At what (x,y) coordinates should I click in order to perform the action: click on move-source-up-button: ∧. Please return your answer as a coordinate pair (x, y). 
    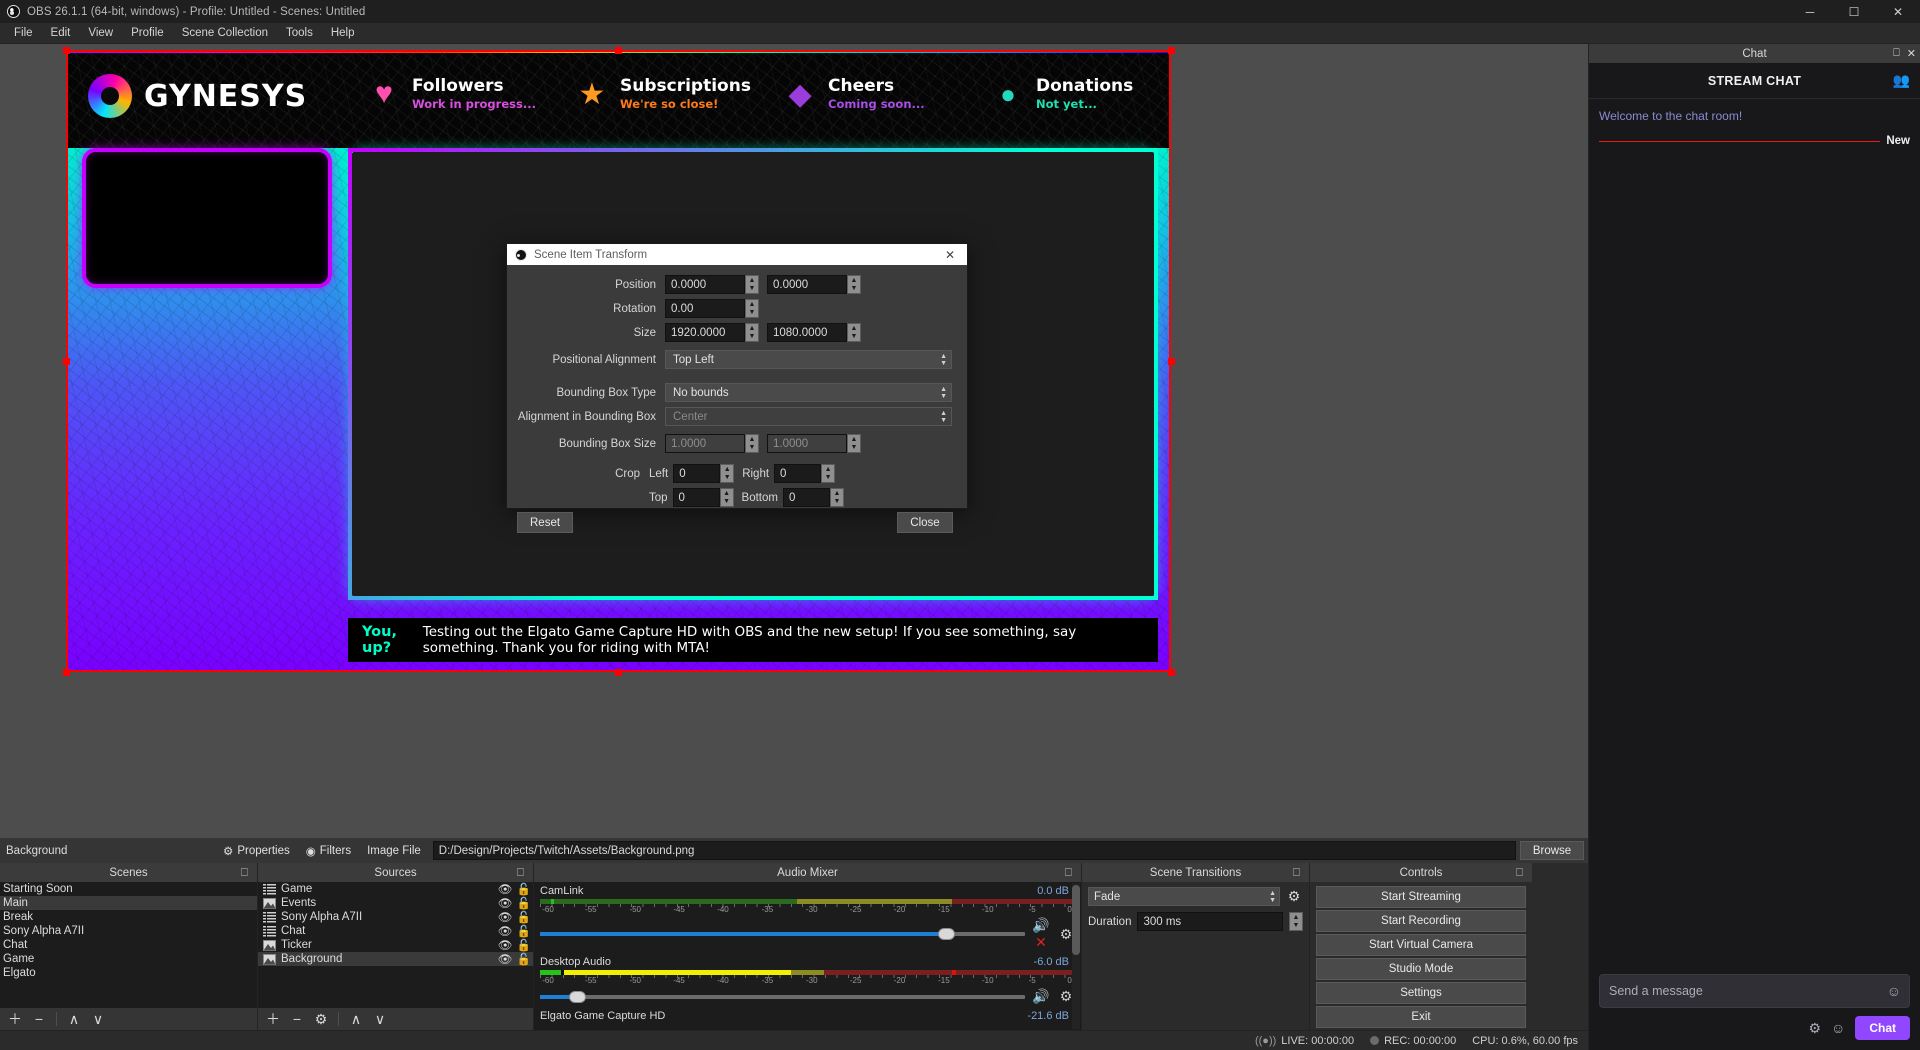
    Looking at the image, I should click on (356, 1019).